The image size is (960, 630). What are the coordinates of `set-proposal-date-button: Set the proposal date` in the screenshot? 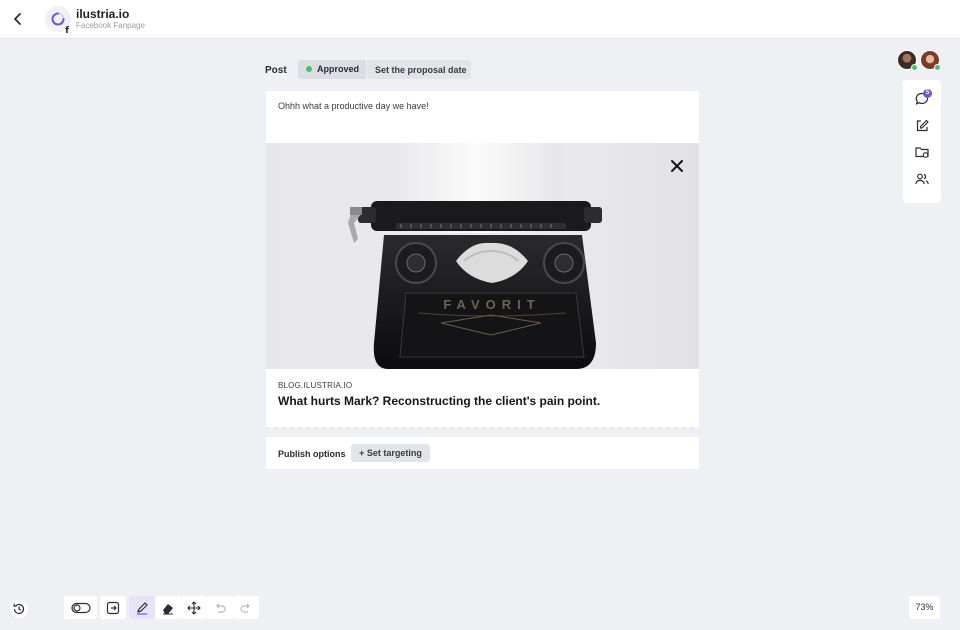 It's located at (419, 69).